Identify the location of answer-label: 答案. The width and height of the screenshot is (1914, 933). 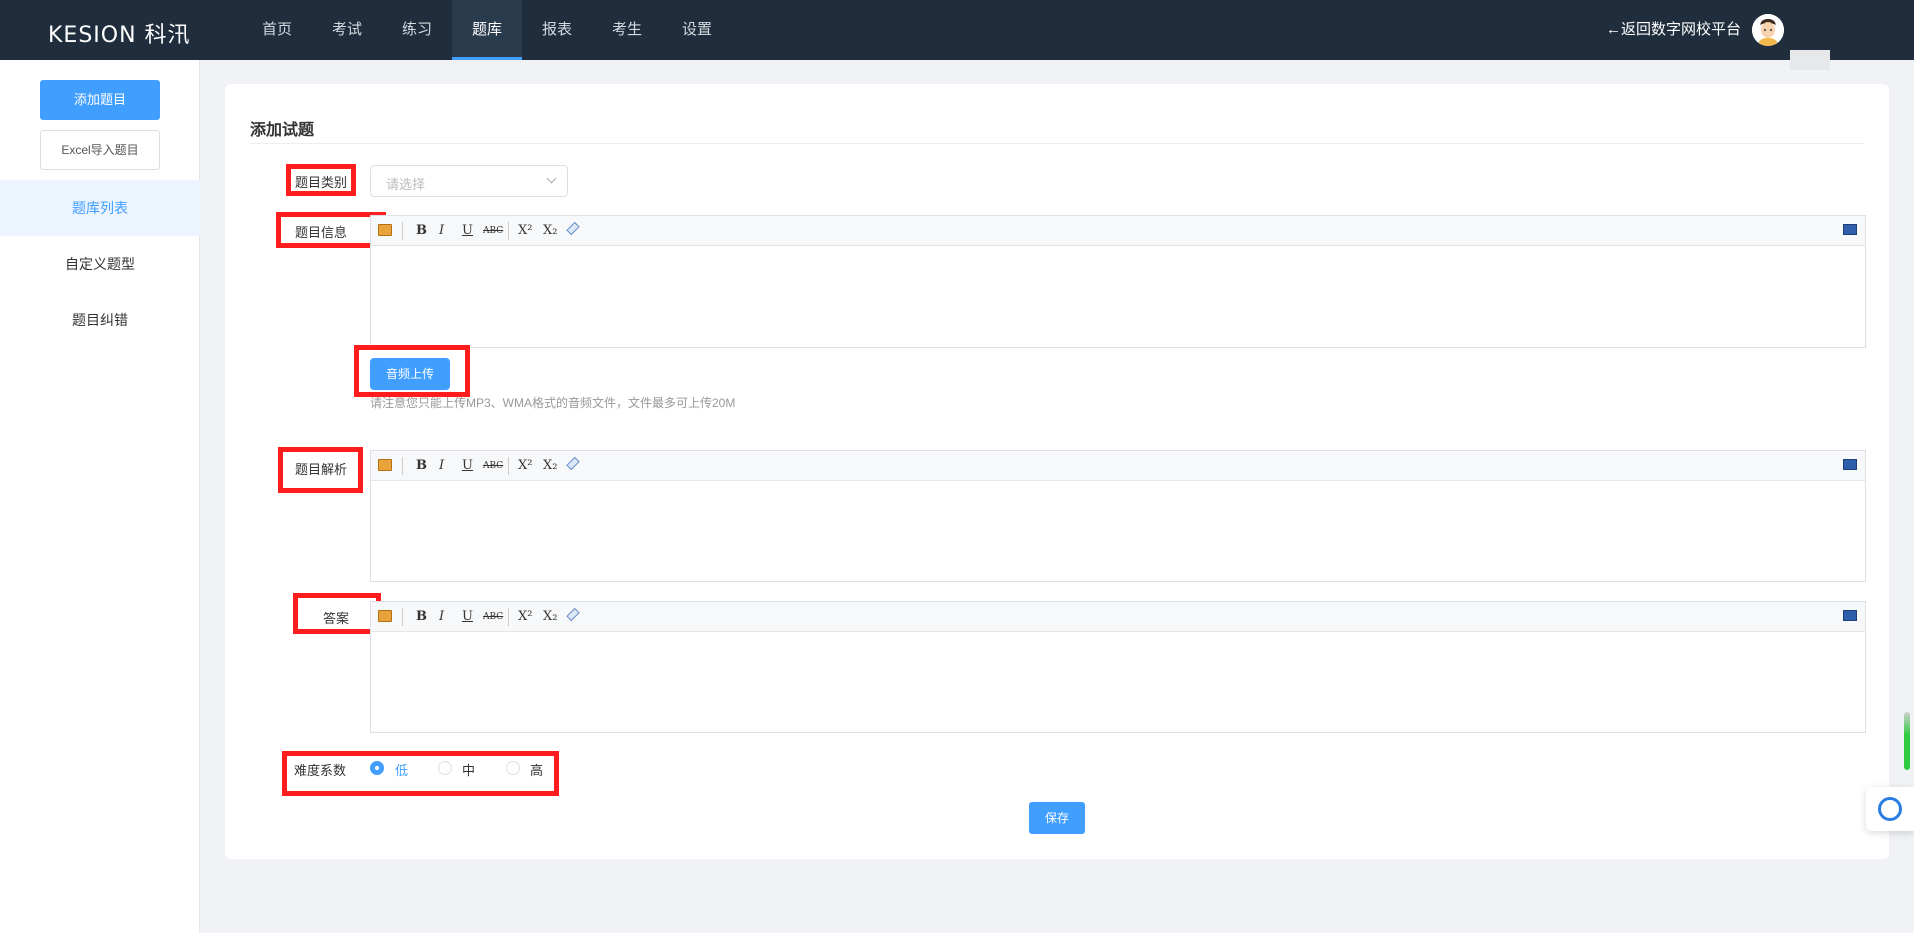
(335, 618).